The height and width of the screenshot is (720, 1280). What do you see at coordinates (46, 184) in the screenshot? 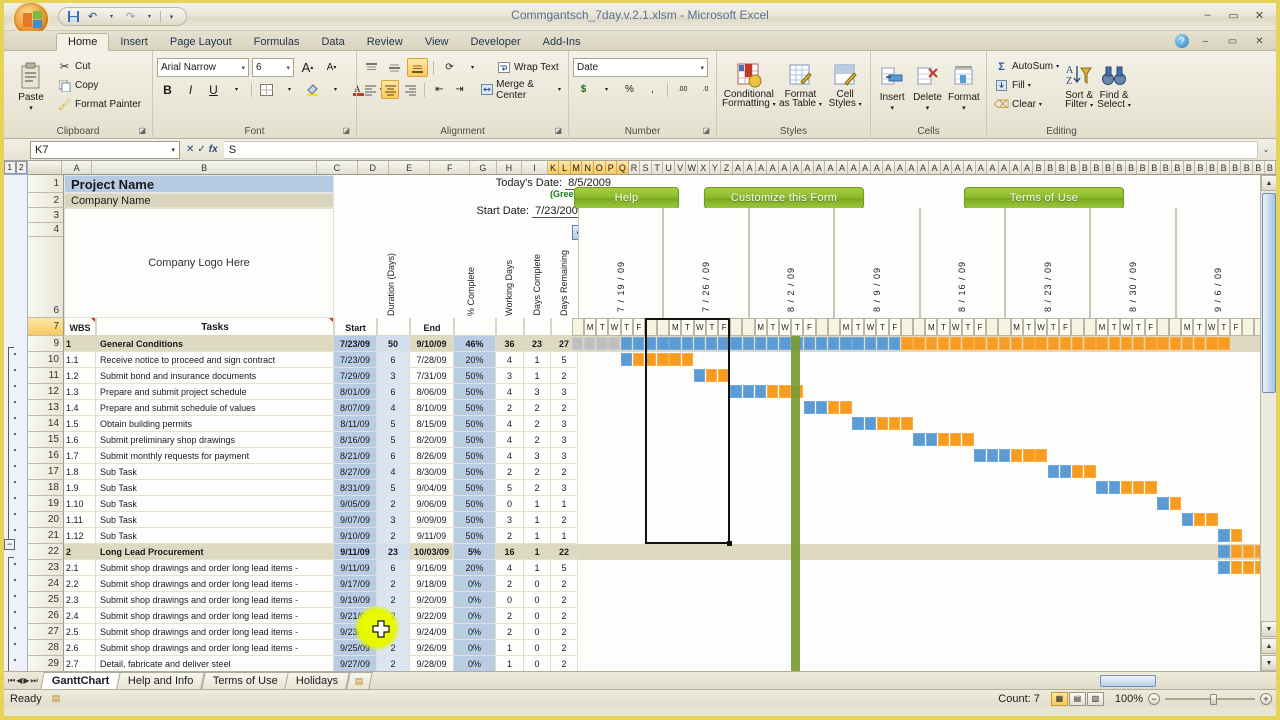
I see `row-header-1: 1` at bounding box center [46, 184].